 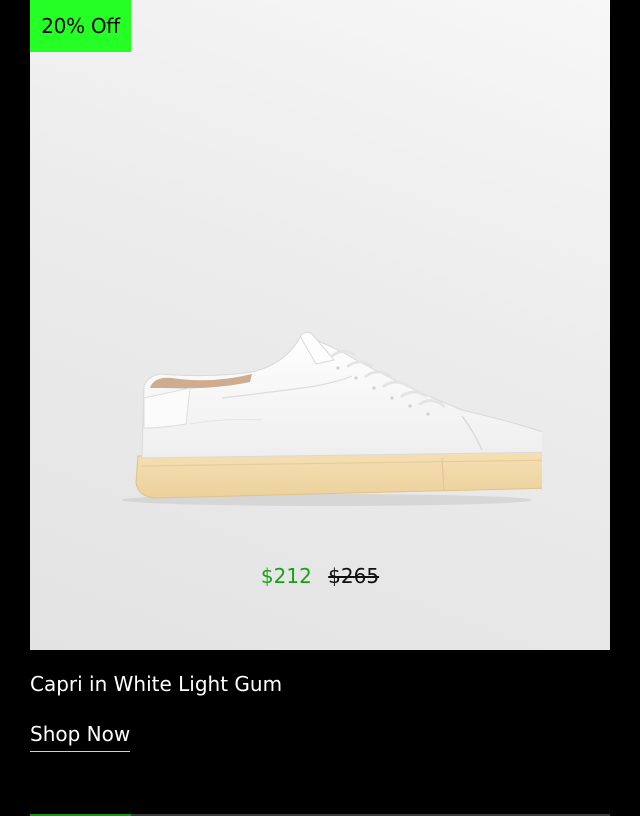 I want to click on sale-price: $212, so click(x=286, y=576).